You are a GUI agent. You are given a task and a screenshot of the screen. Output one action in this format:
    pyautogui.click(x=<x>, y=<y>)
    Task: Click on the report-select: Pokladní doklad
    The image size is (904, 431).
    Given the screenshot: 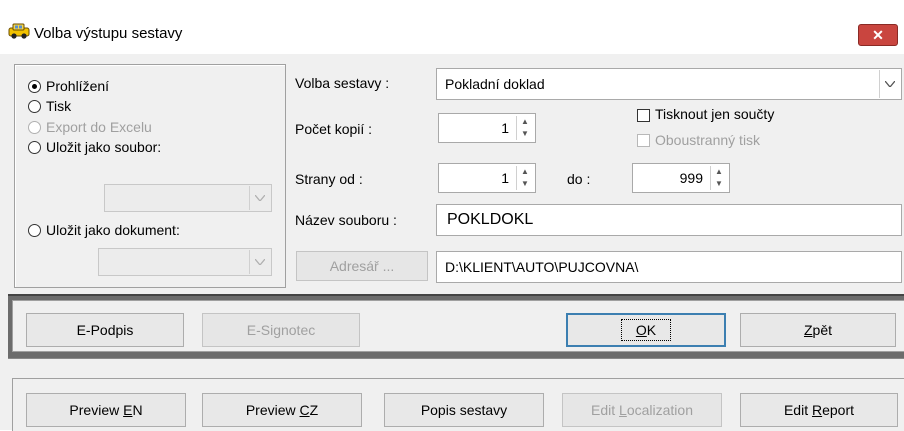 What is the action you would take?
    pyautogui.click(x=669, y=84)
    